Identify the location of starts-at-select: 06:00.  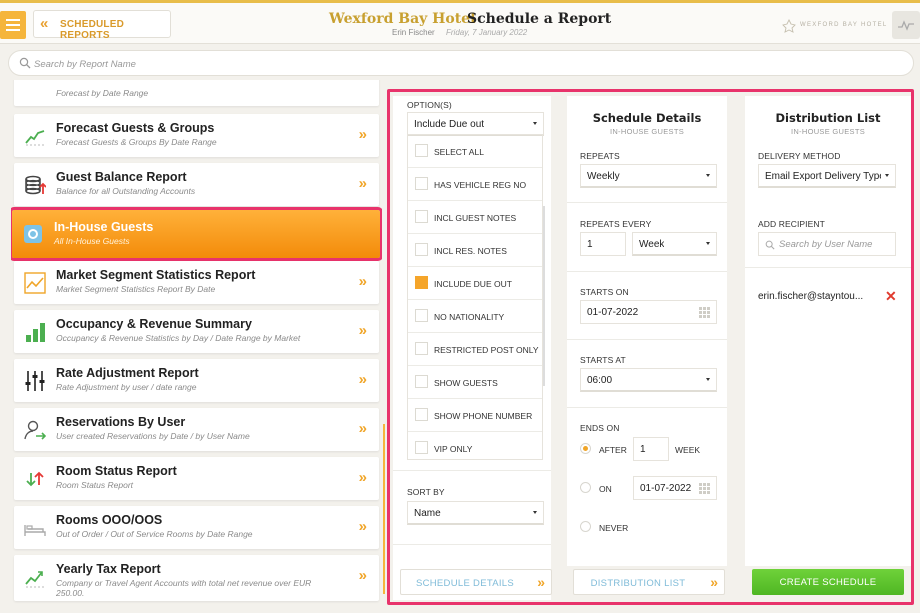
(648, 380).